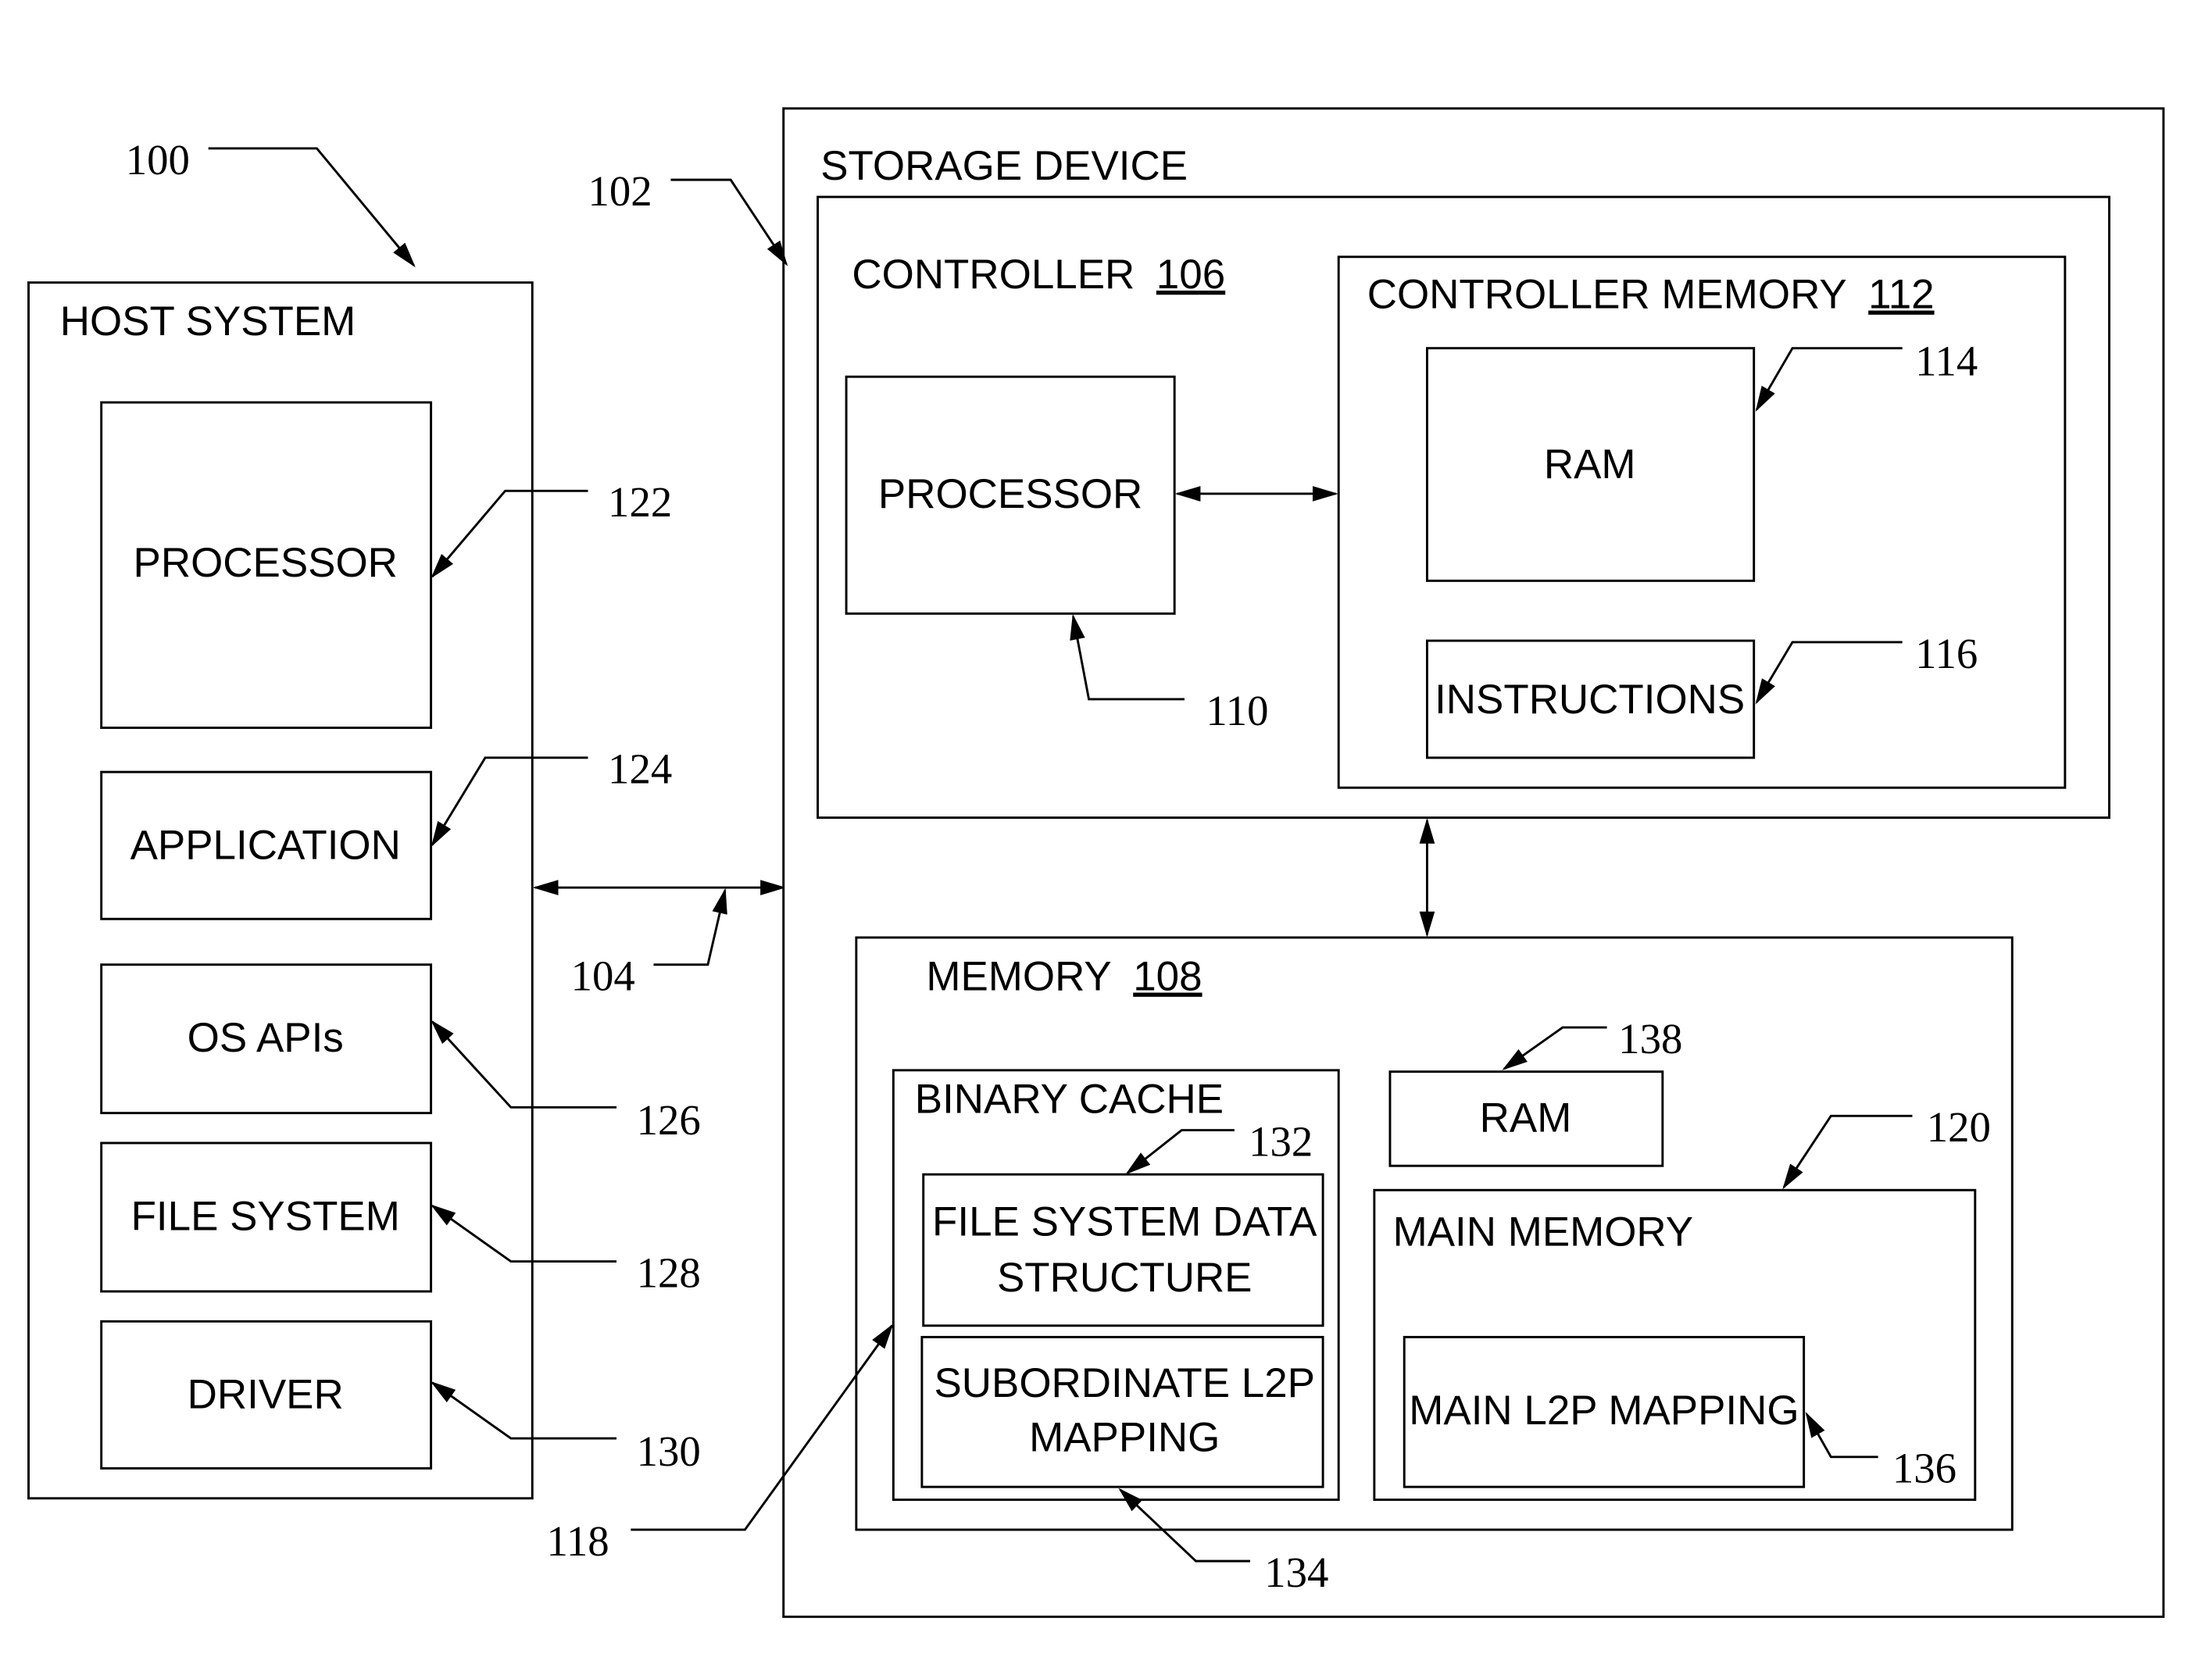 The image size is (2212, 1661). What do you see at coordinates (690, 927) in the screenshot?
I see `ref-104-leader-arrow` at bounding box center [690, 927].